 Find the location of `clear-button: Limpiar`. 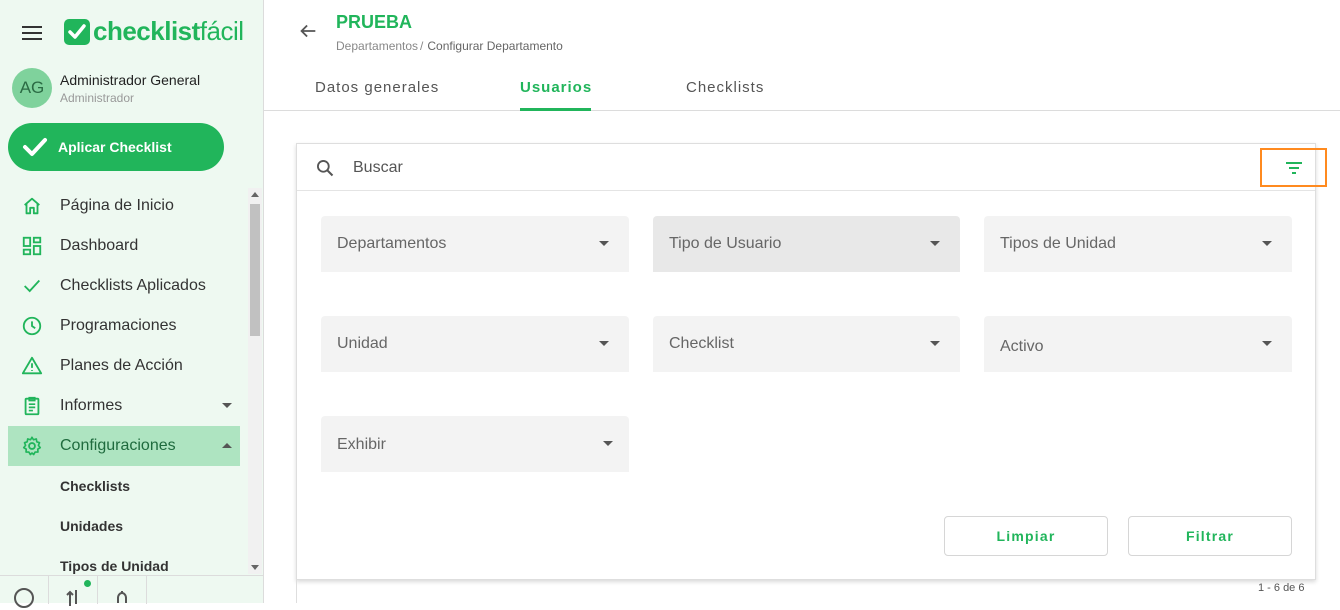

clear-button: Limpiar is located at coordinates (1026, 536).